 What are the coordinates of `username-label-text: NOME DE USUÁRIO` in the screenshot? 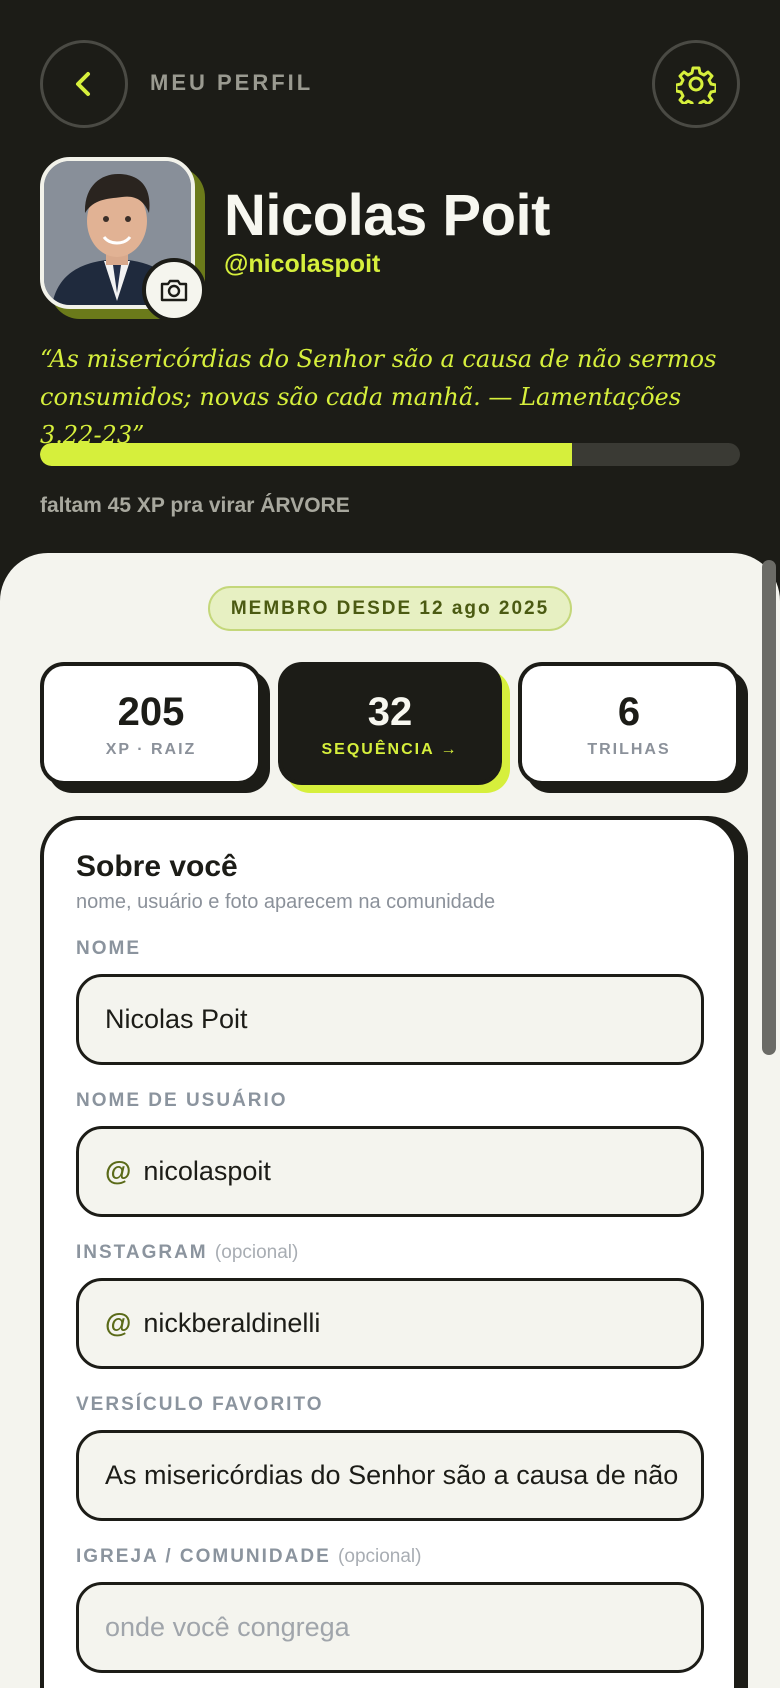 It's located at (182, 1100).